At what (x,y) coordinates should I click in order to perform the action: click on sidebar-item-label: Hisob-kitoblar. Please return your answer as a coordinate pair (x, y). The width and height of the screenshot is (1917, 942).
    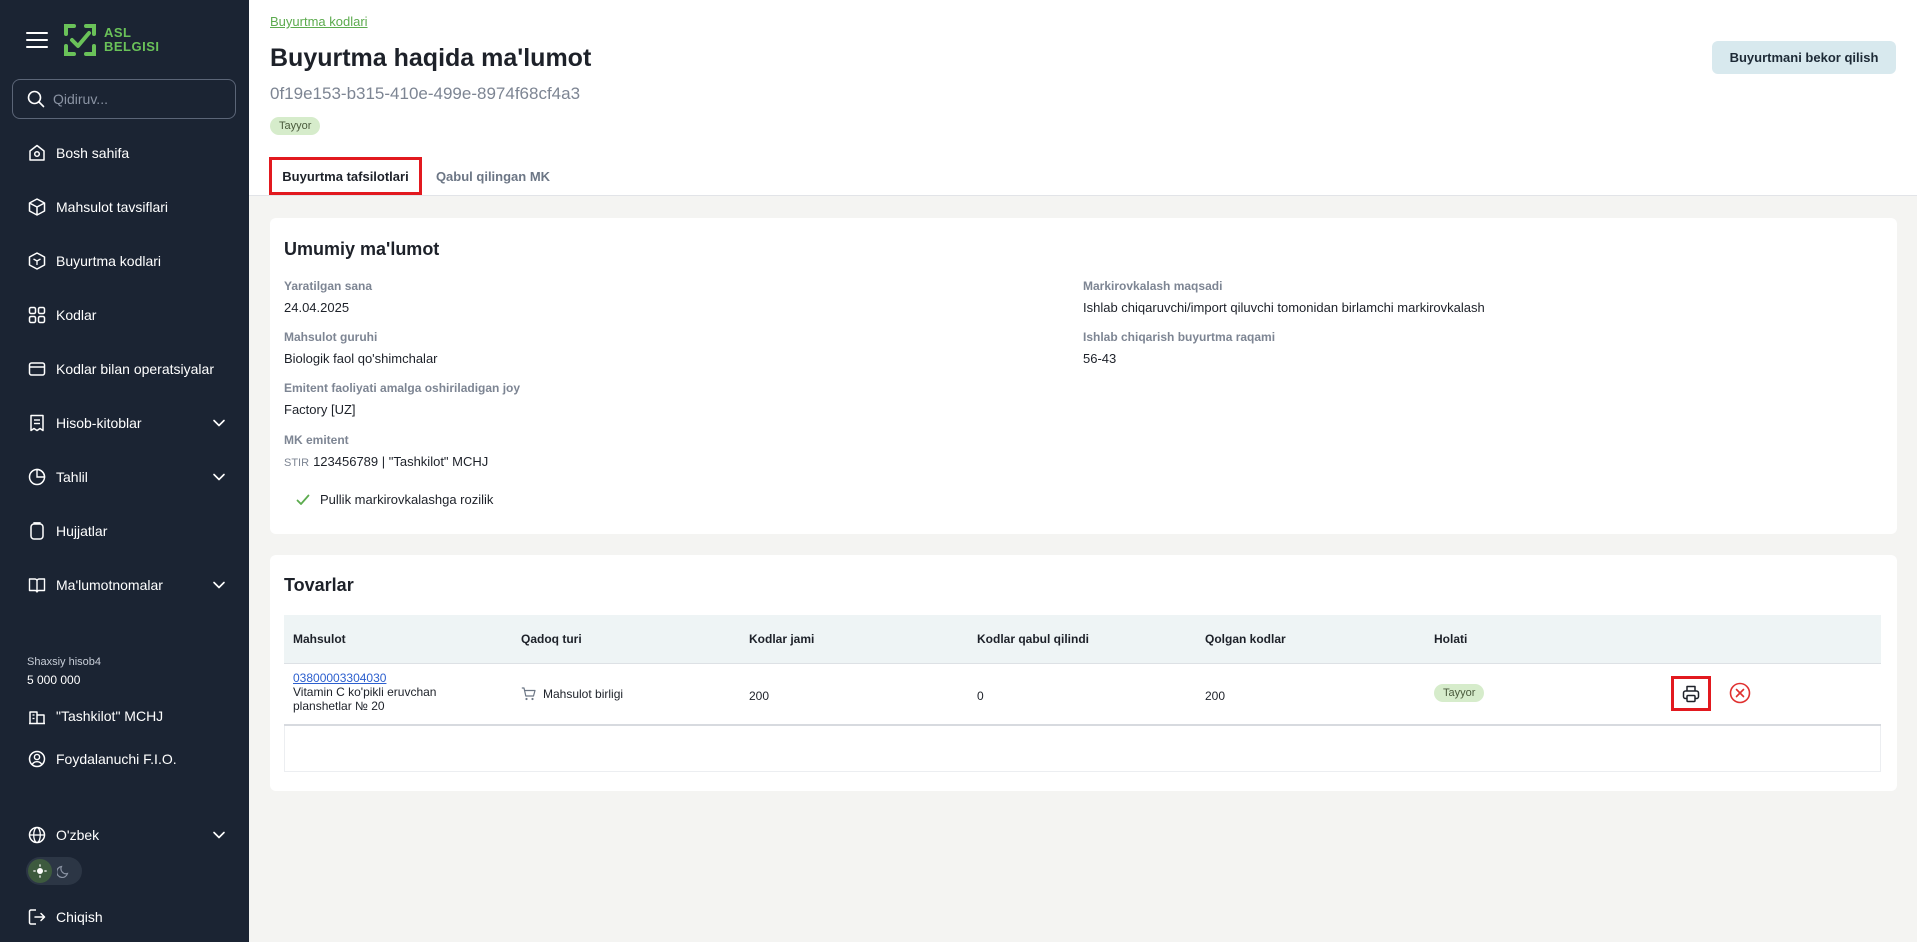
    Looking at the image, I should click on (99, 423).